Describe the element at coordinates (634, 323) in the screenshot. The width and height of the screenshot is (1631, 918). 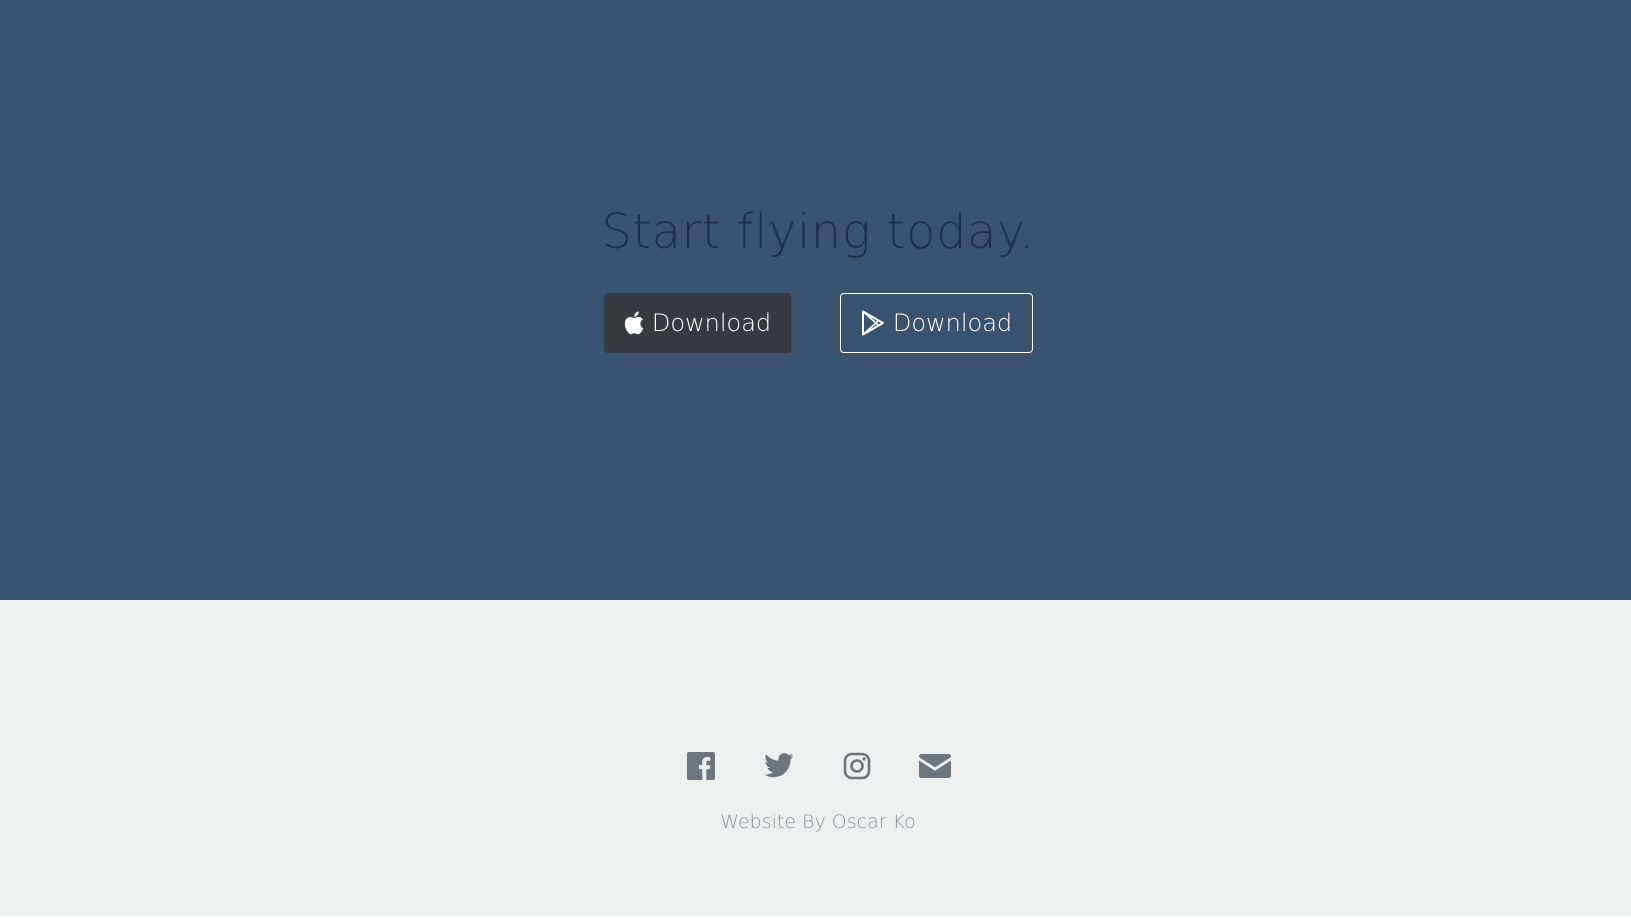
I see `apple-icon` at that location.